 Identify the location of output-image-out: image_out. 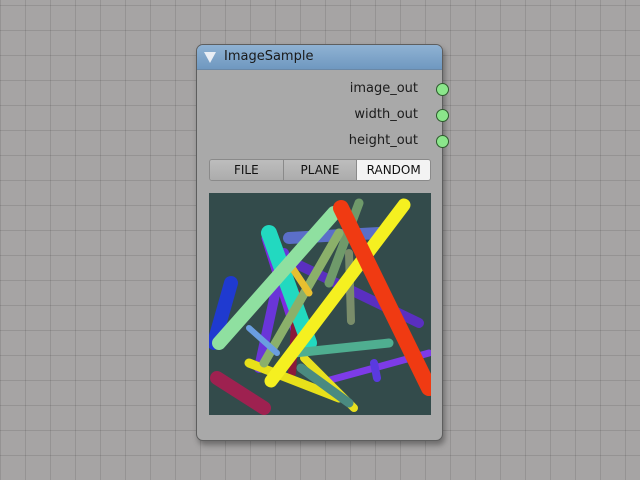
(323, 90).